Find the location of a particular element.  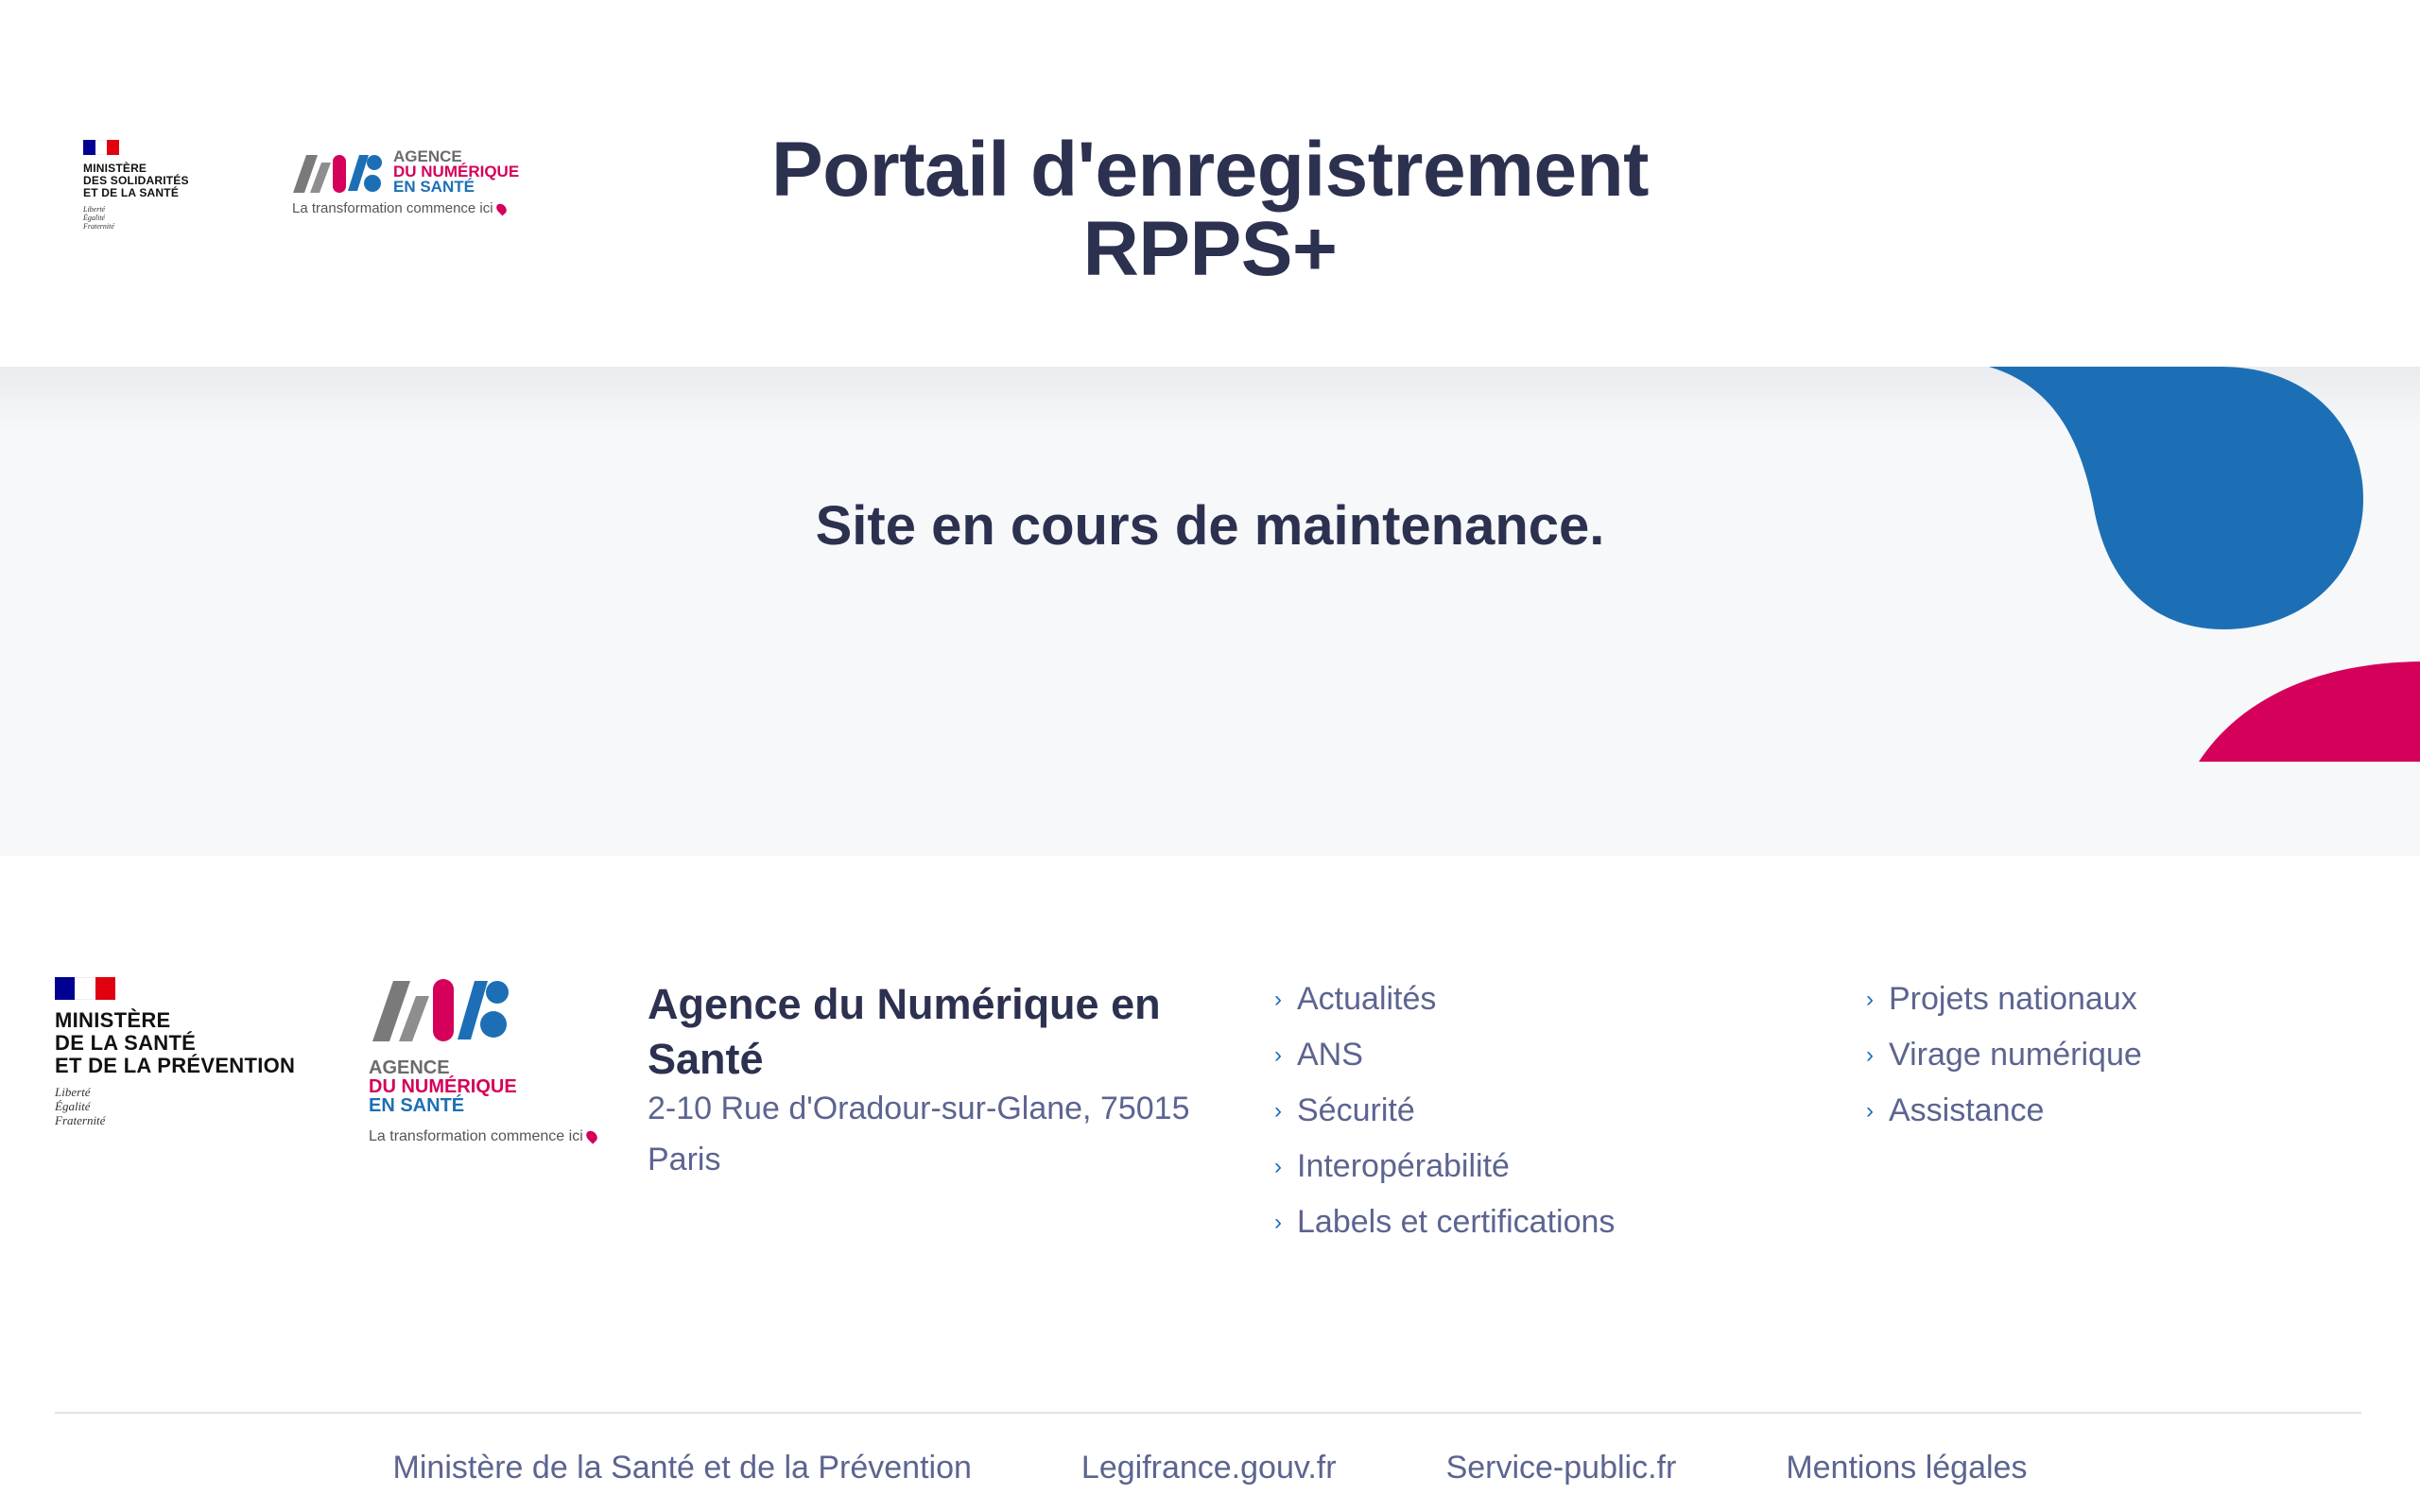

footer-link-mentions-legales: Mentions légales is located at coordinates (1907, 1468).